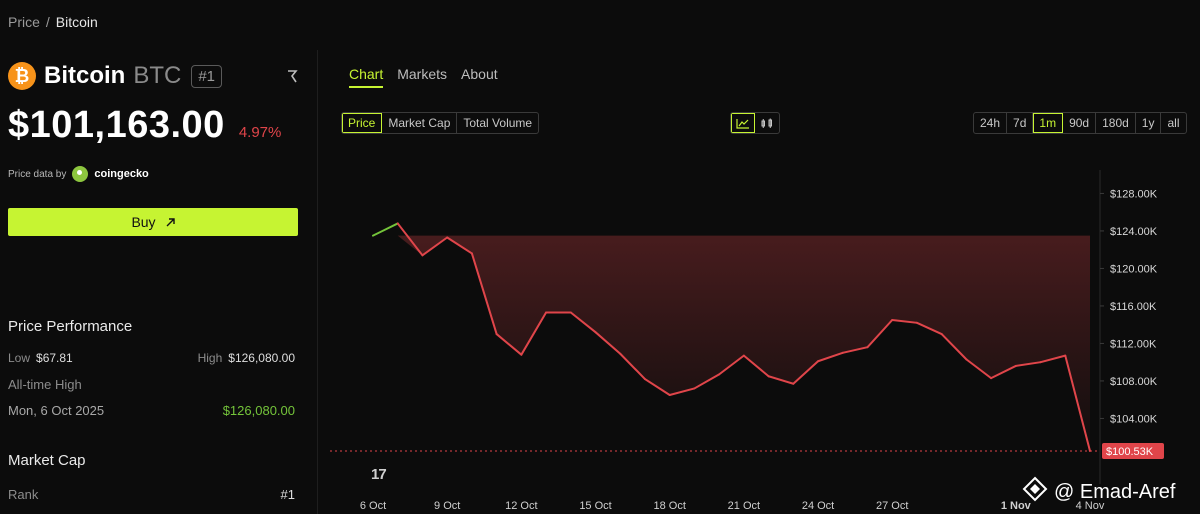  What do you see at coordinates (23, 494) in the screenshot?
I see `rank-label: Rank` at bounding box center [23, 494].